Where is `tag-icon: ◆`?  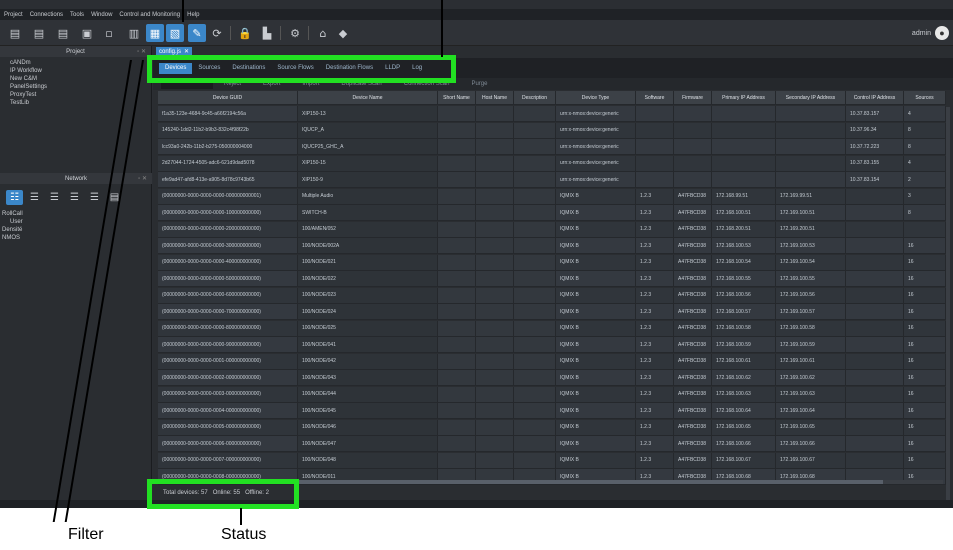
tag-icon: ◆ is located at coordinates (343, 33).